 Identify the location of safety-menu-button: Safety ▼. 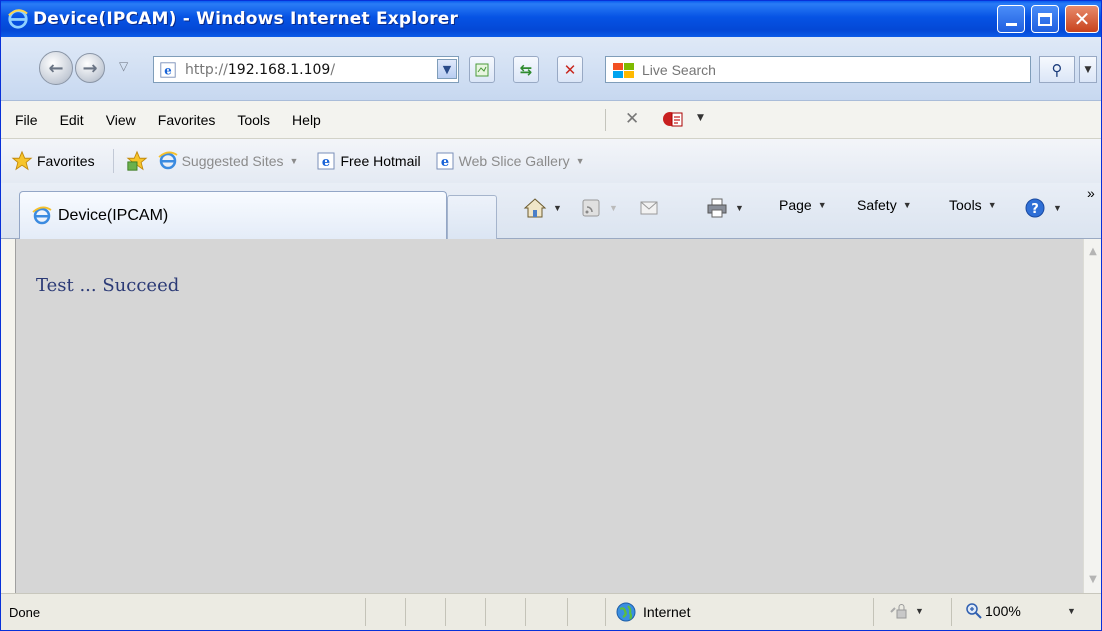
(884, 205).